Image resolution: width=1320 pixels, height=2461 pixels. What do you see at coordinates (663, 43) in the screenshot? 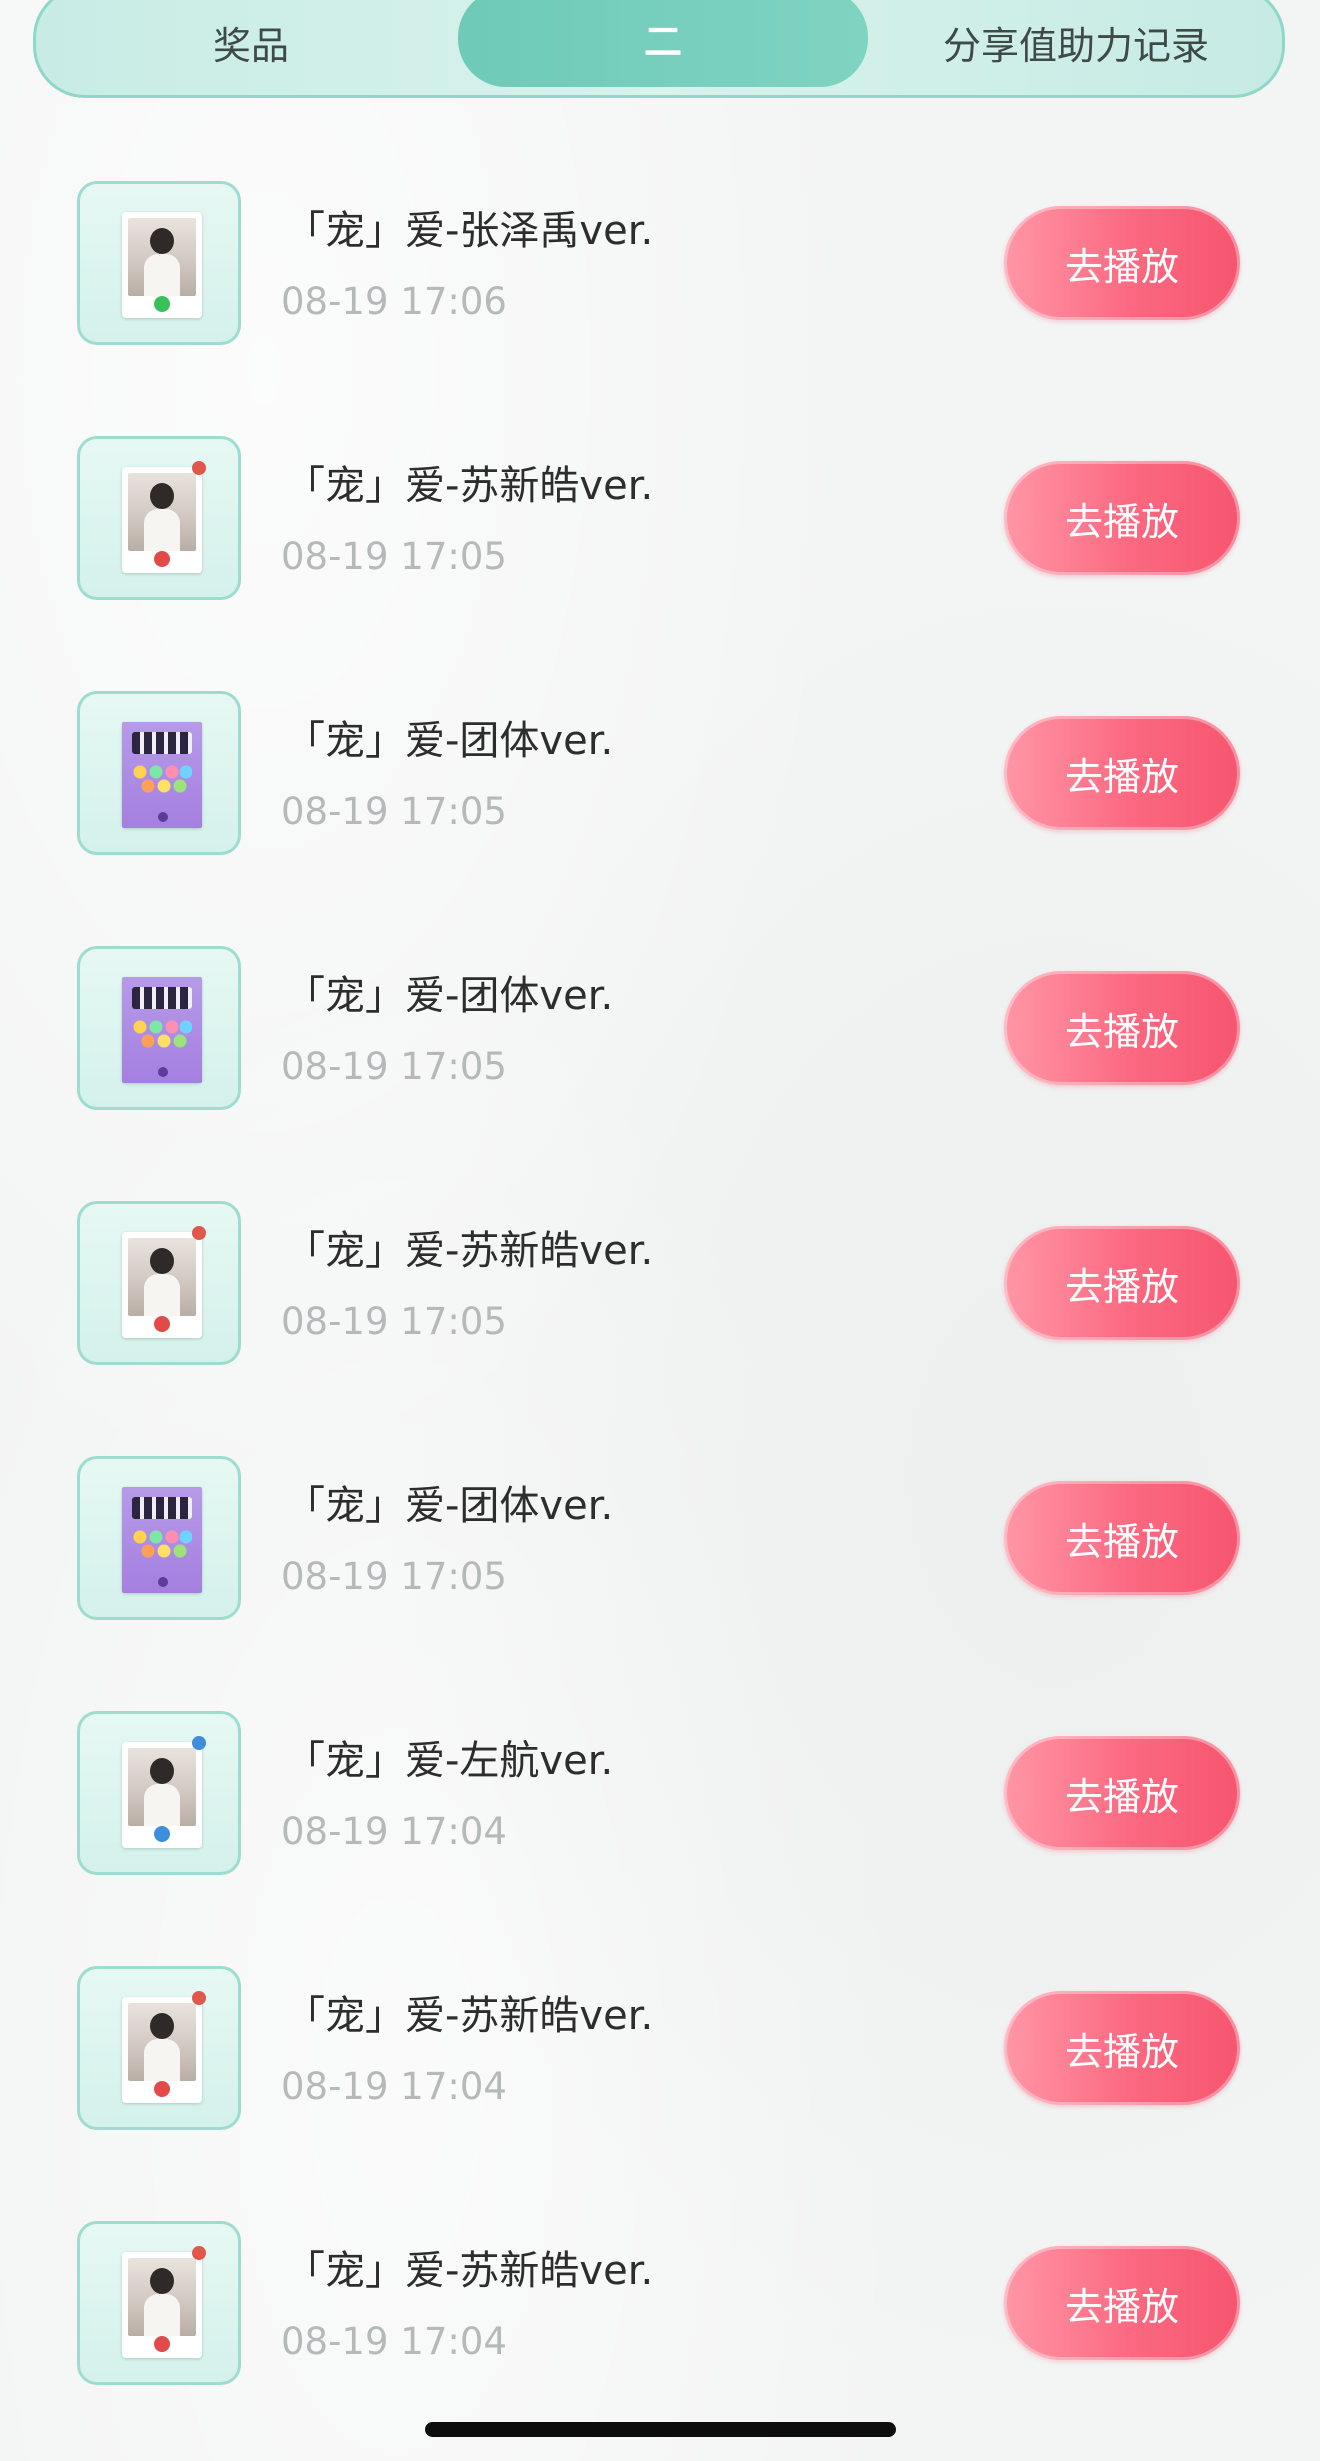
I see `tab-current: 二` at bounding box center [663, 43].